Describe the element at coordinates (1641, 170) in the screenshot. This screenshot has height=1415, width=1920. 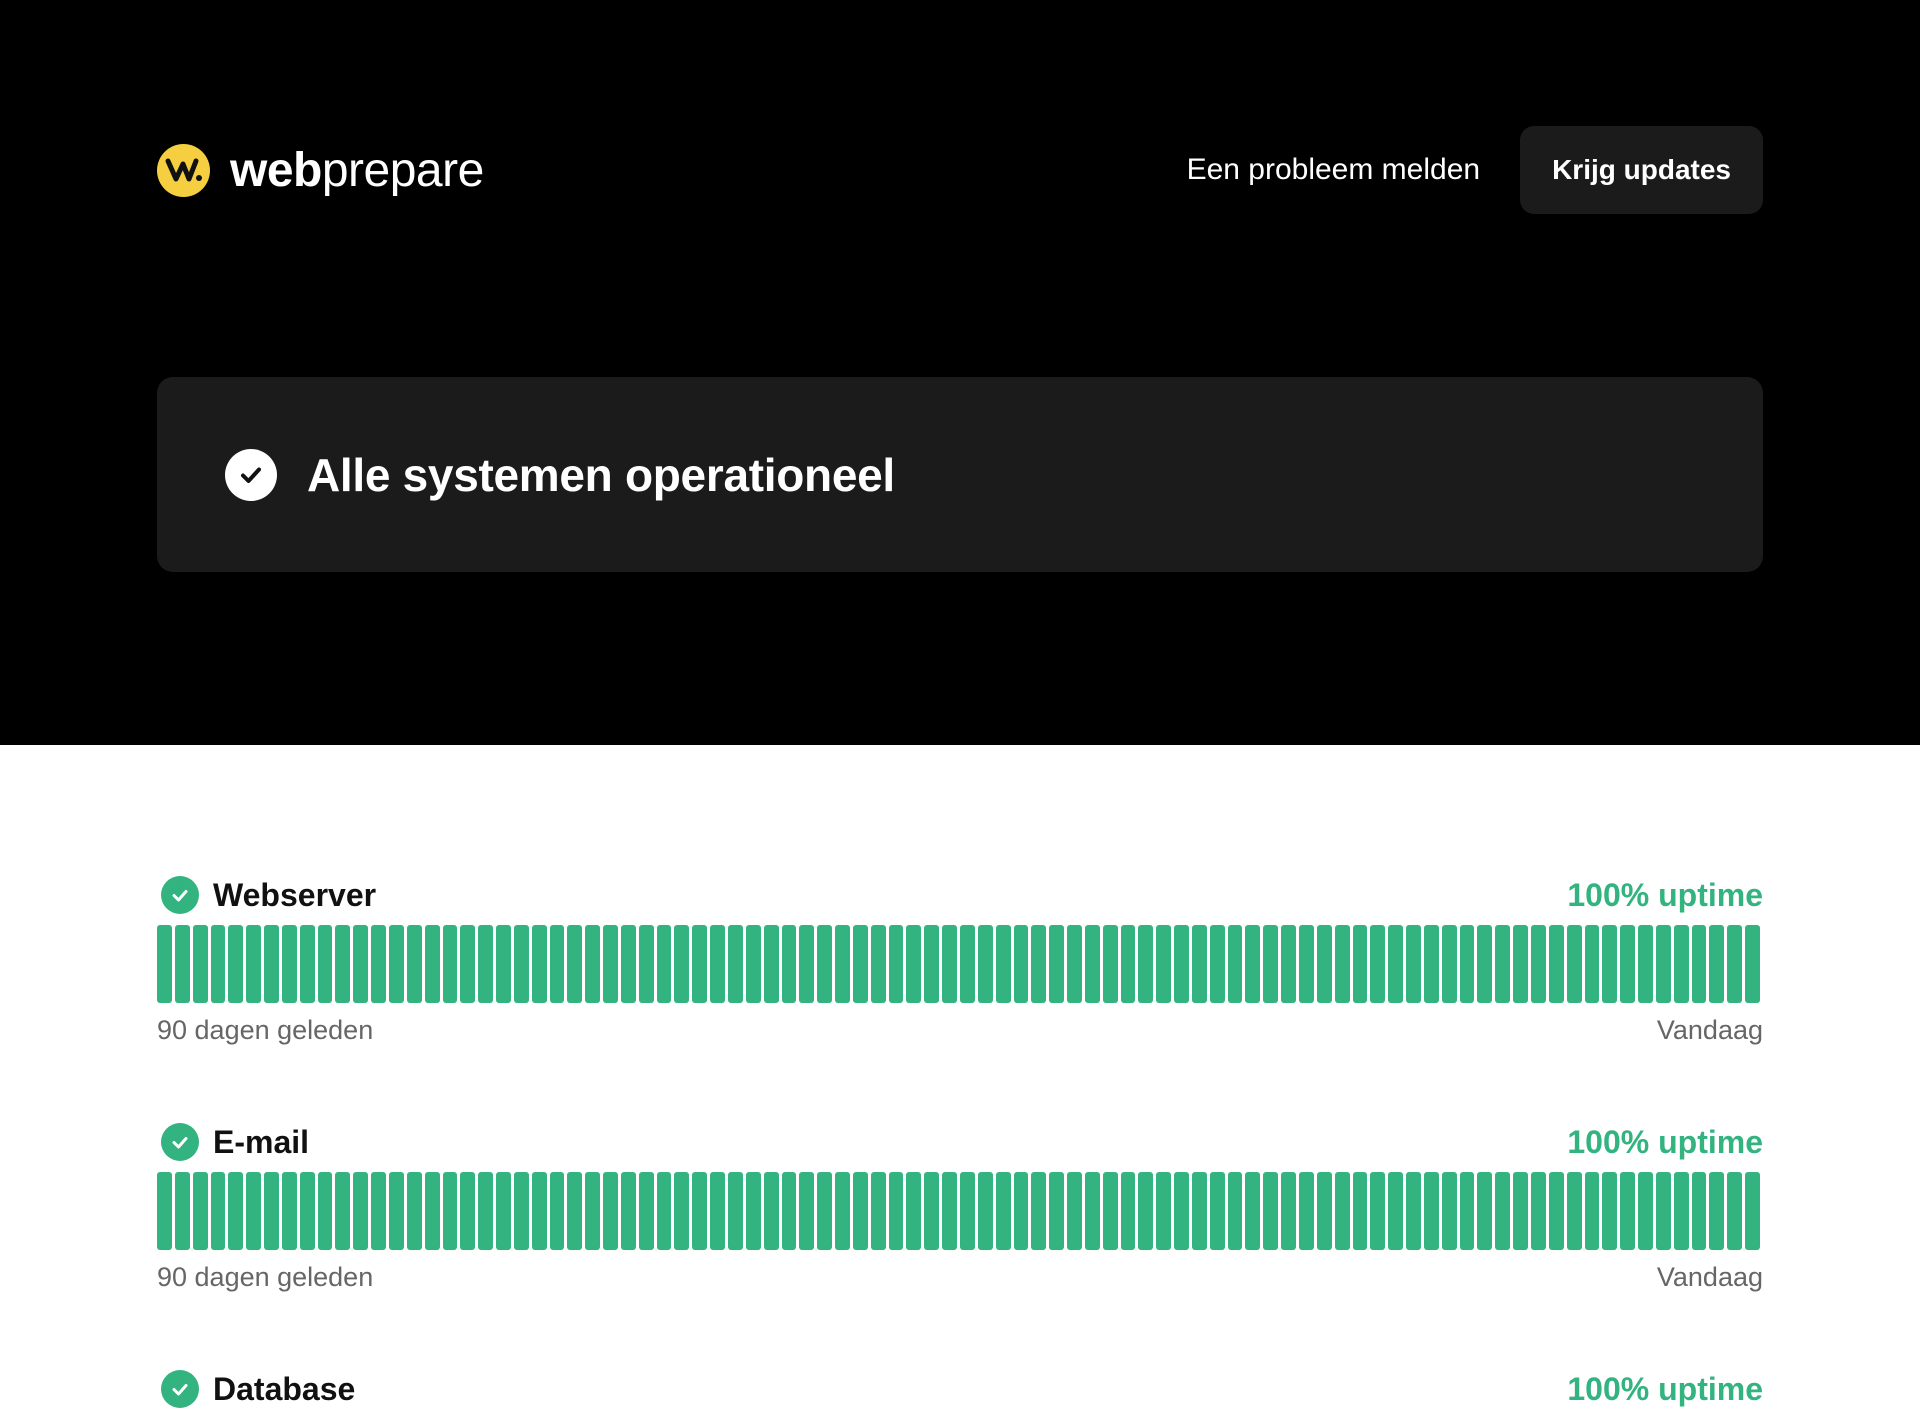
I see `get-updates-button: Krijg updates` at that location.